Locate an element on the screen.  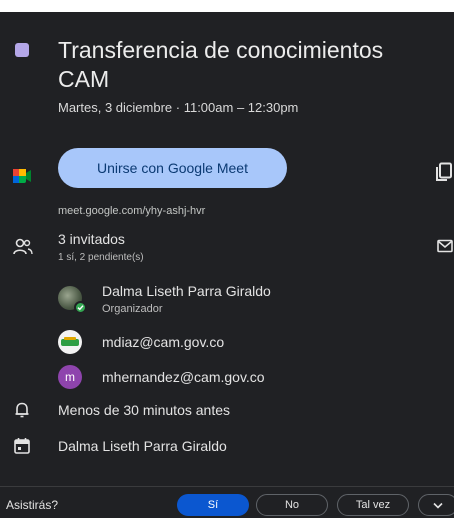
check-icon is located at coordinates (80, 307).